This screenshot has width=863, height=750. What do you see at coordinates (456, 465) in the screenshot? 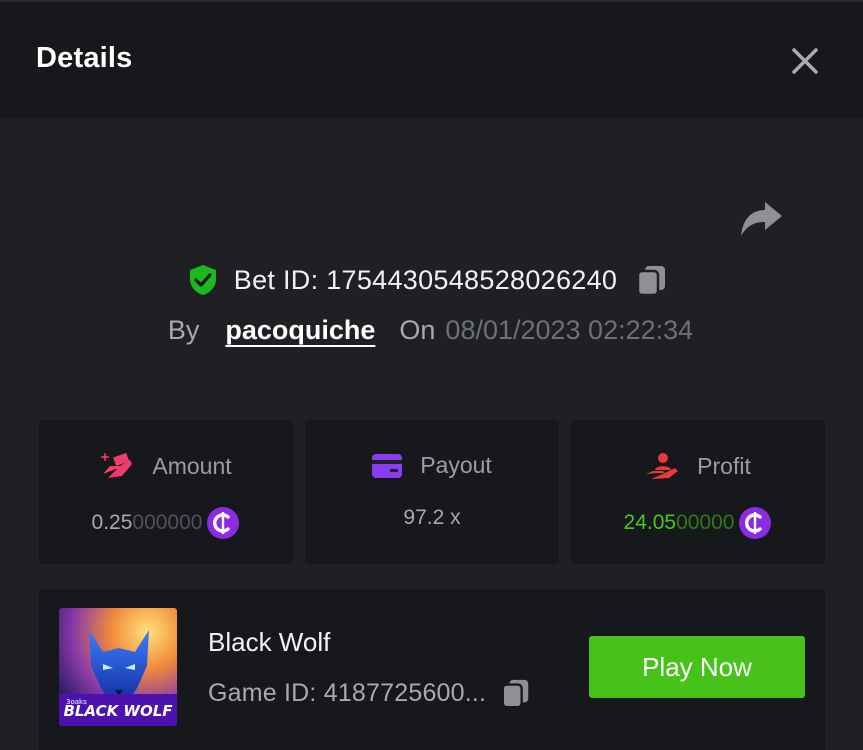
I see `payout-label: Payout` at bounding box center [456, 465].